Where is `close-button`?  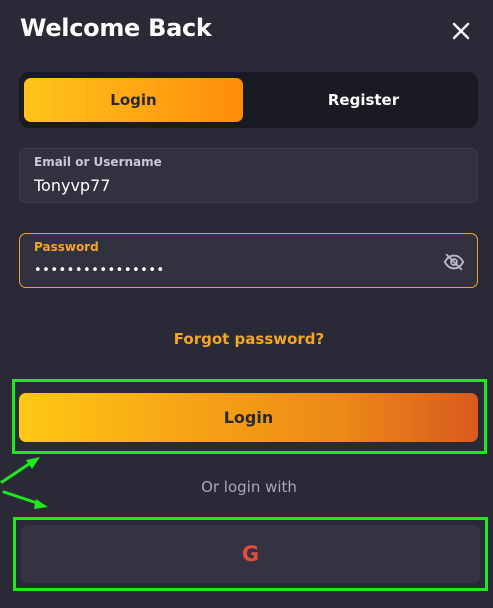 close-button is located at coordinates (461, 31).